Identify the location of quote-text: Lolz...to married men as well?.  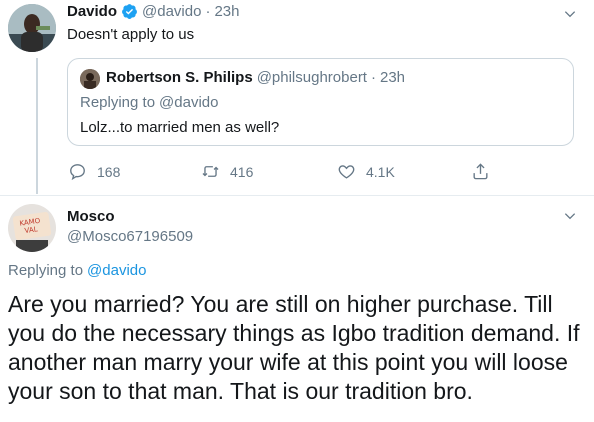
(180, 127).